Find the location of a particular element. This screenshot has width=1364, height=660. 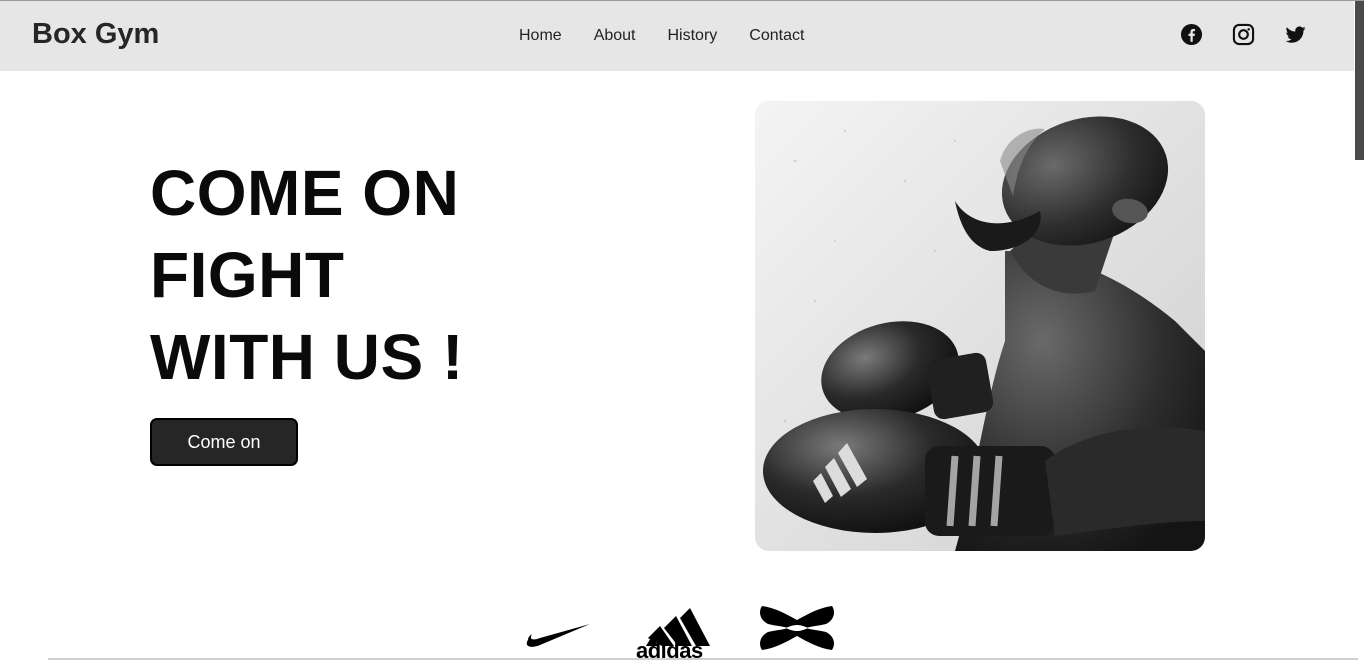

nav-home-link: Home is located at coordinates (540, 36).